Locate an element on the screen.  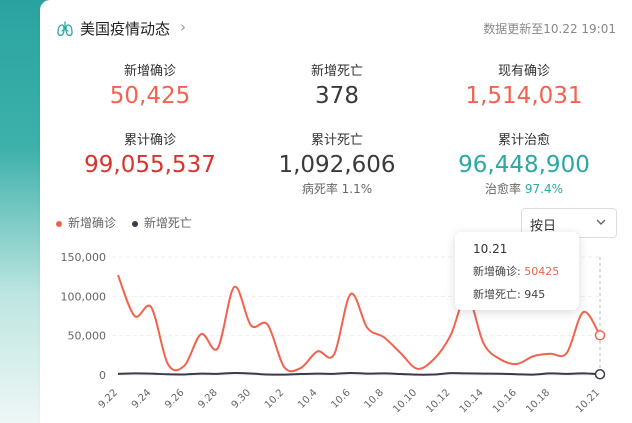
x-tick-label: 10.16 is located at coordinates (505, 401).